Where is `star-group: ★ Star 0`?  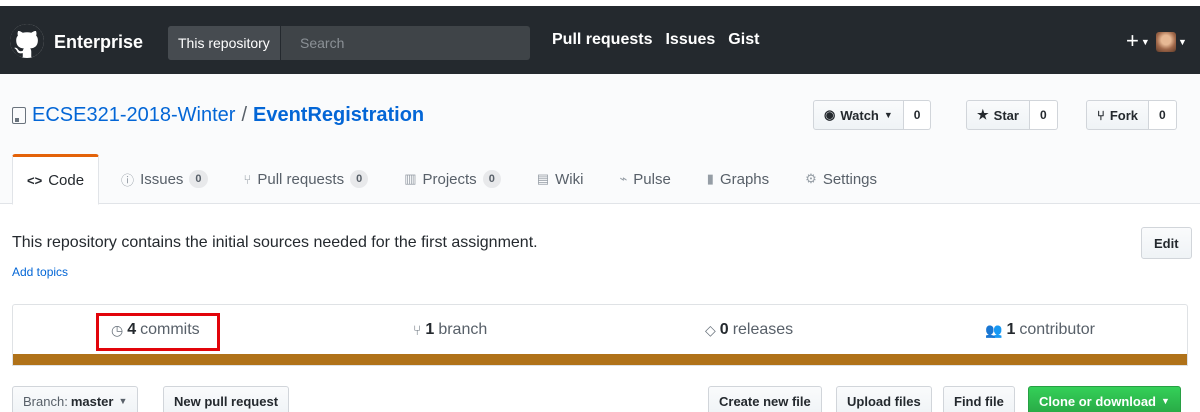
star-group: ★ Star 0 is located at coordinates (1012, 115).